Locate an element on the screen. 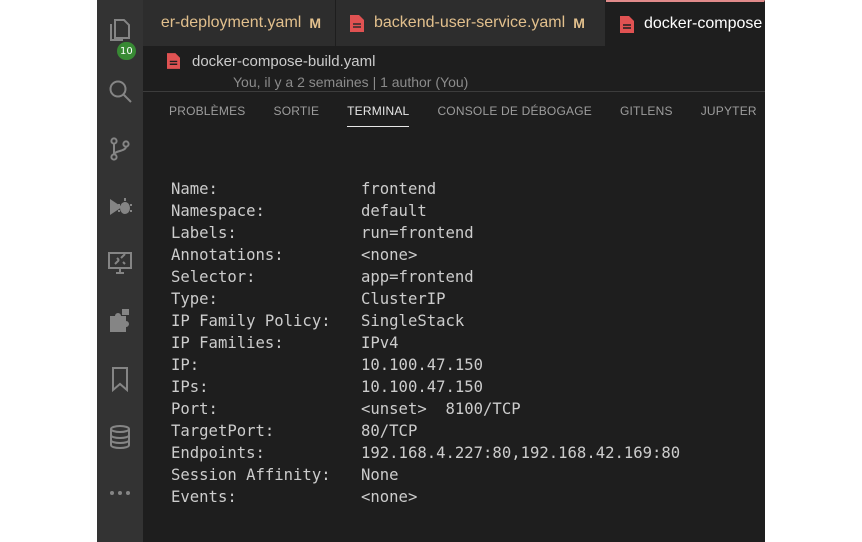  tab-terminal: TERMINAL is located at coordinates (378, 111).